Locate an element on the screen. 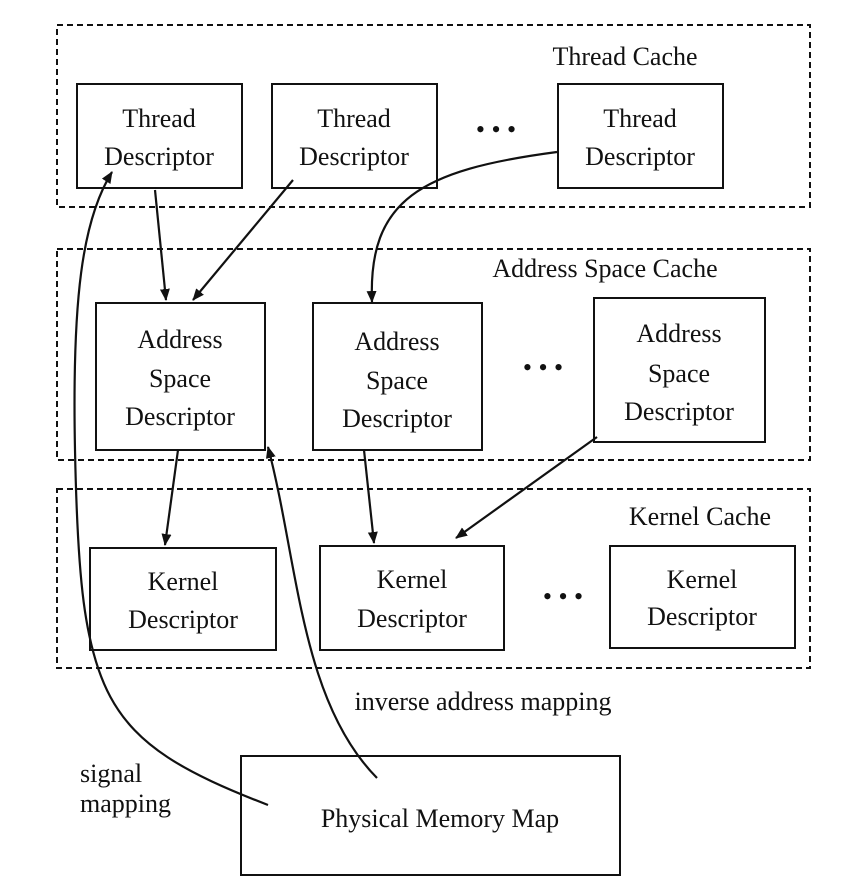 The width and height of the screenshot is (865, 888). kernel-descriptor-1: Kernel Descriptor is located at coordinates (183, 599).